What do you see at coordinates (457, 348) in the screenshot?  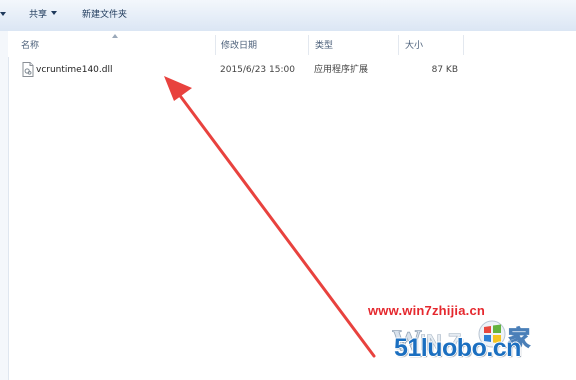 I see `watermark-domain: 51luobo.cn` at bounding box center [457, 348].